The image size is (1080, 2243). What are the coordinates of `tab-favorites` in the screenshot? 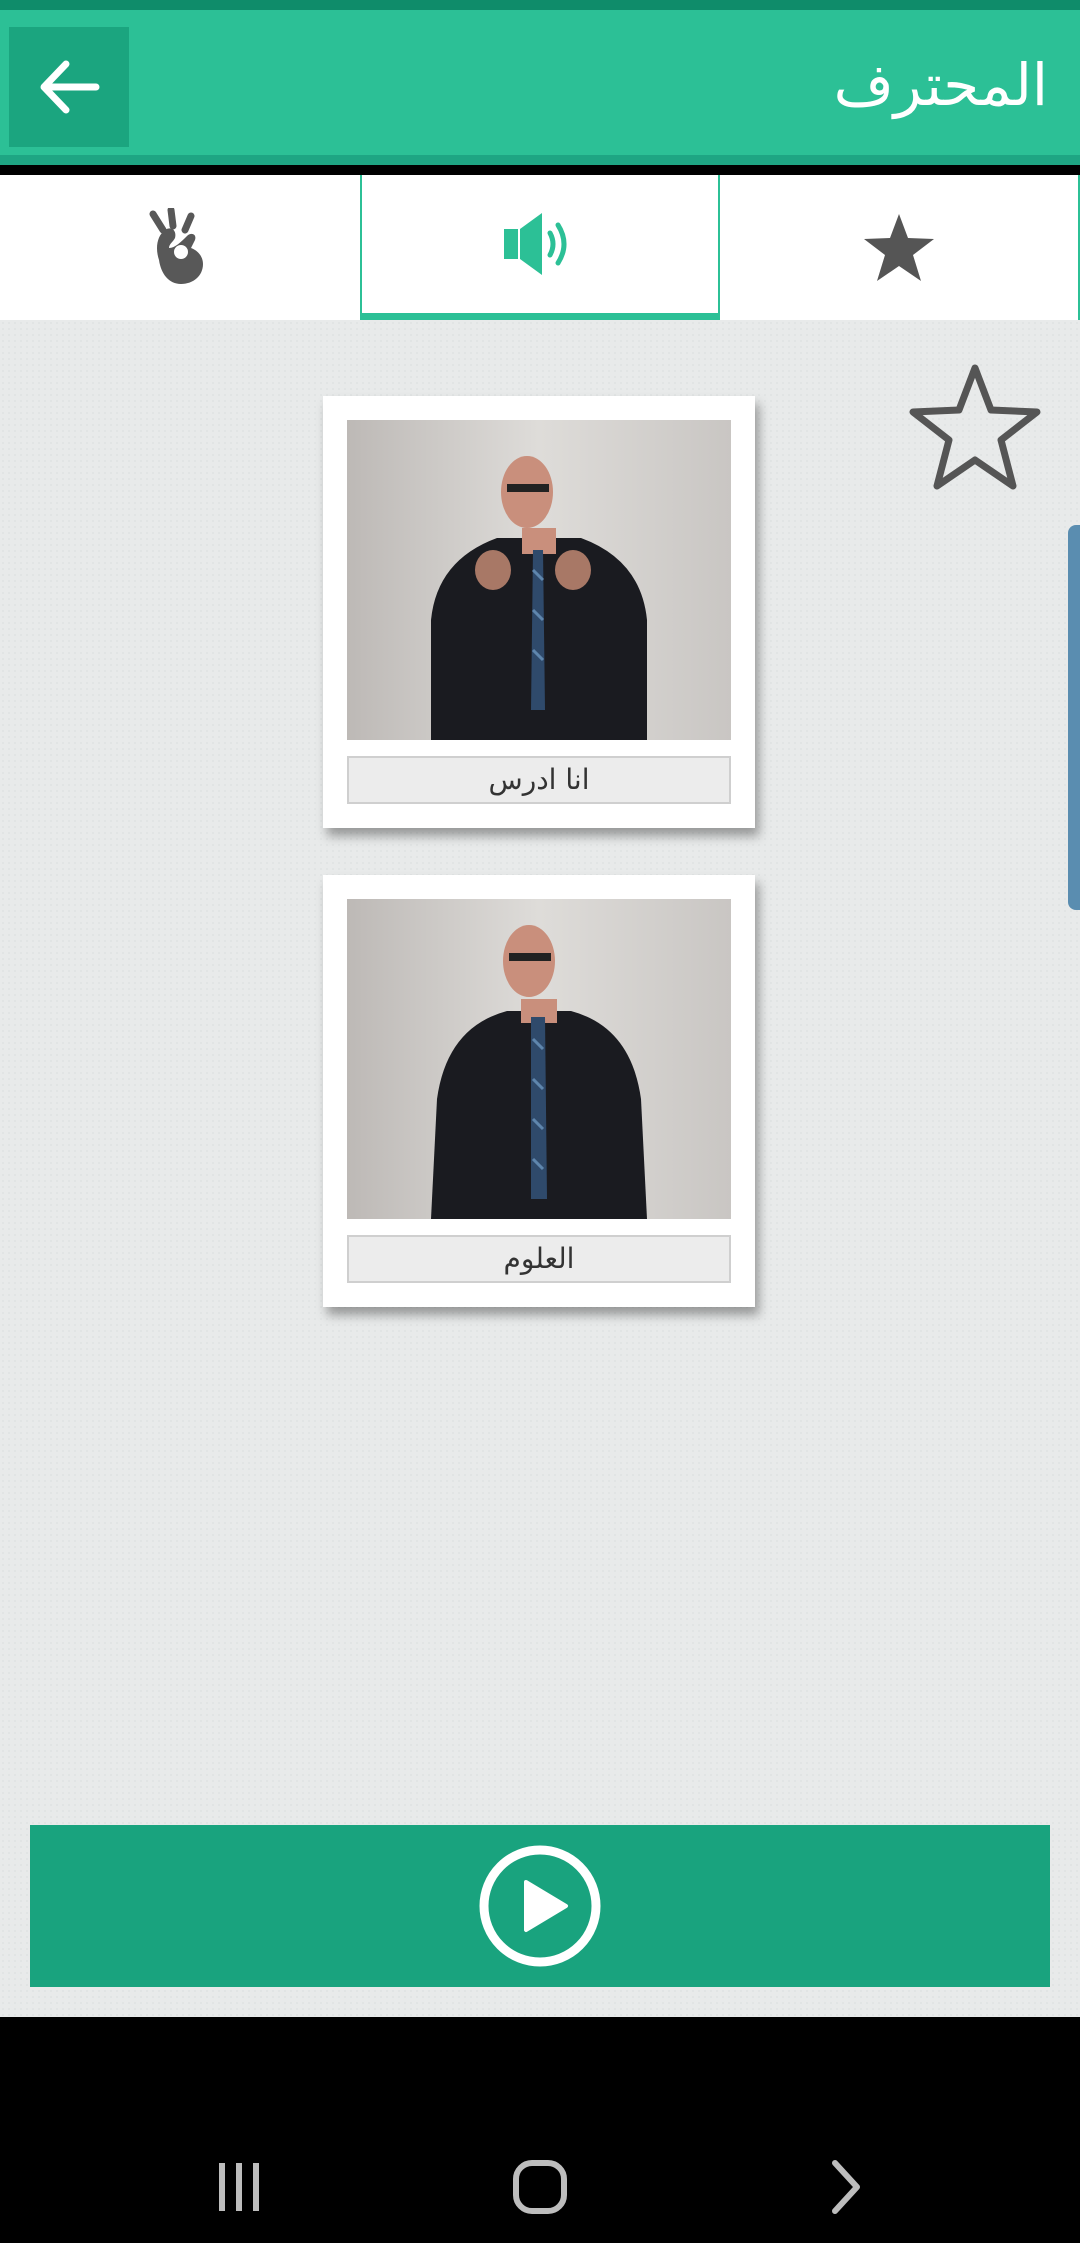 It's located at (900, 247).